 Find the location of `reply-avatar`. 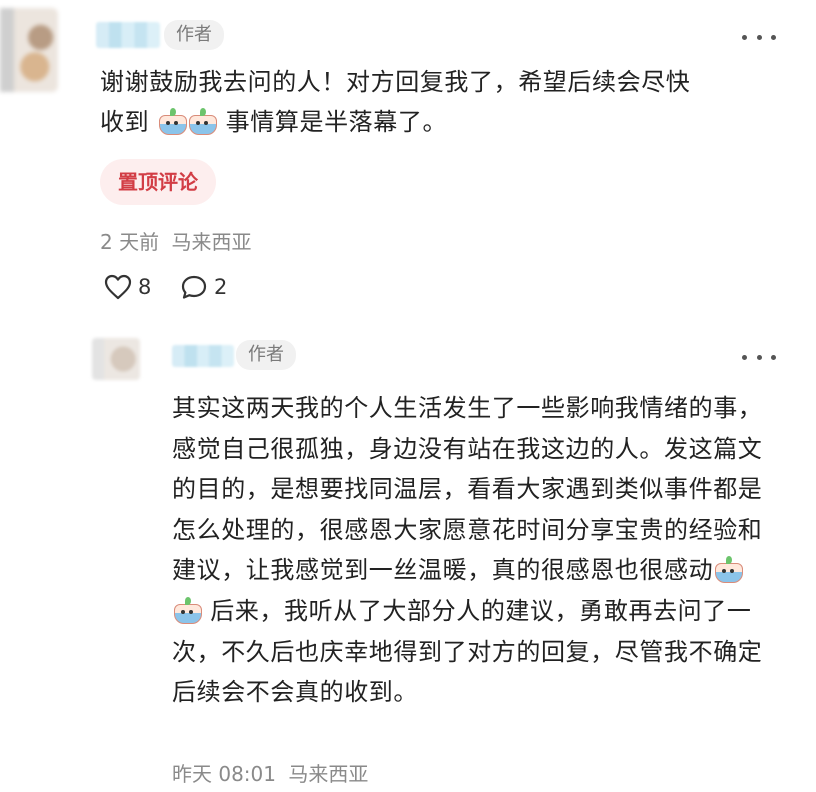

reply-avatar is located at coordinates (116, 359).